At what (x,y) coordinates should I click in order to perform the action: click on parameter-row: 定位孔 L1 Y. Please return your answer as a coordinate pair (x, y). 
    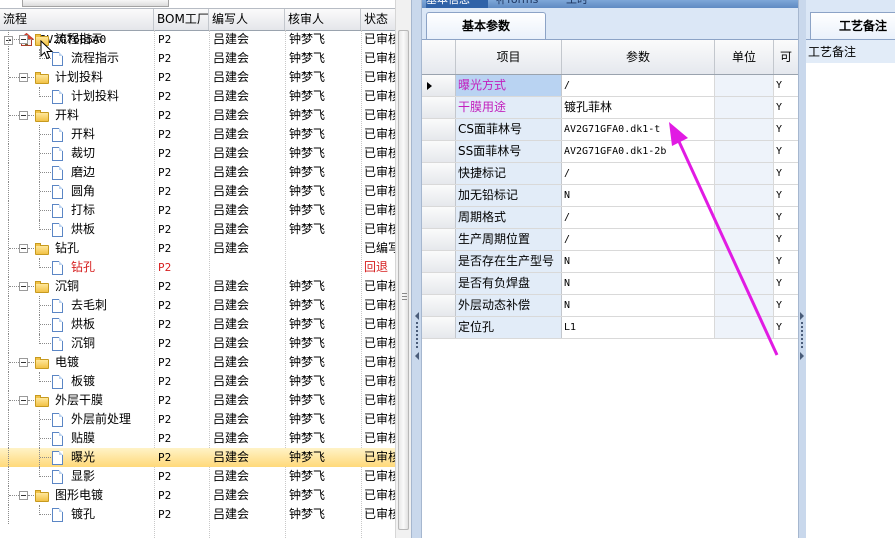
    Looking at the image, I should click on (610, 328).